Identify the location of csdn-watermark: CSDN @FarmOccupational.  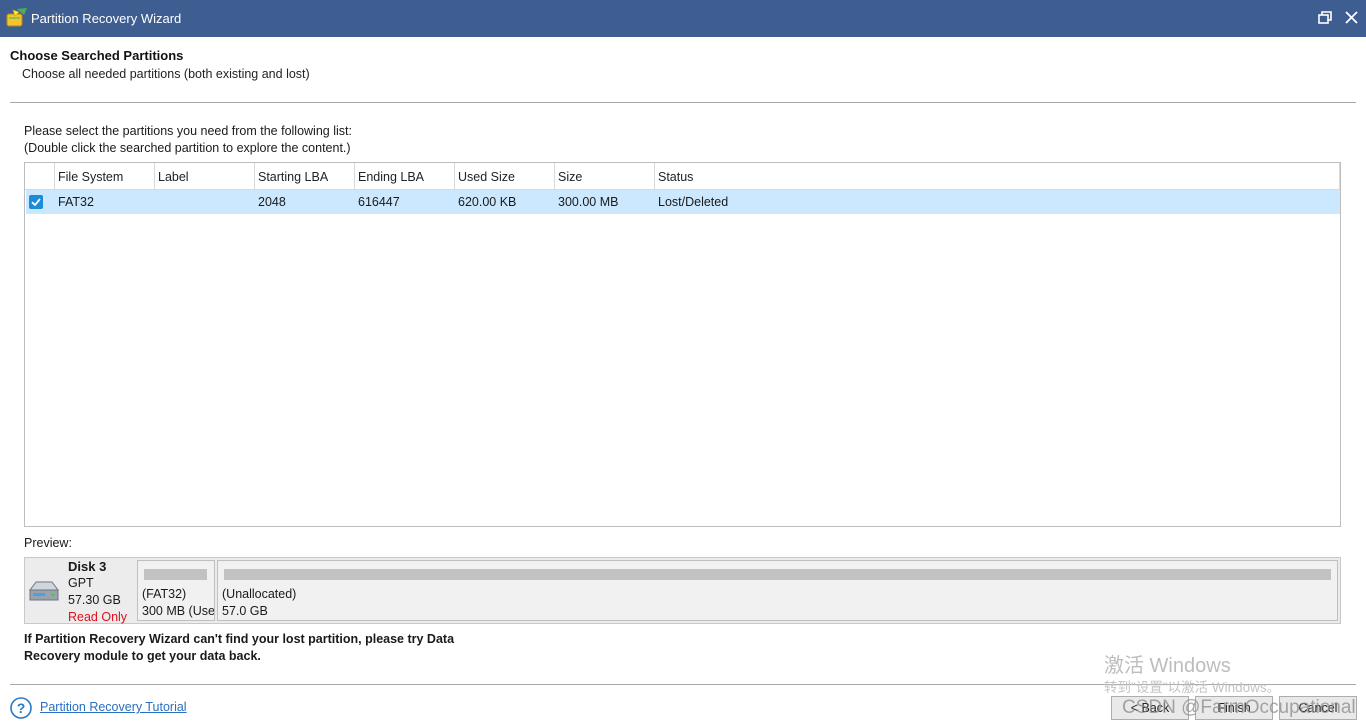
(1239, 707).